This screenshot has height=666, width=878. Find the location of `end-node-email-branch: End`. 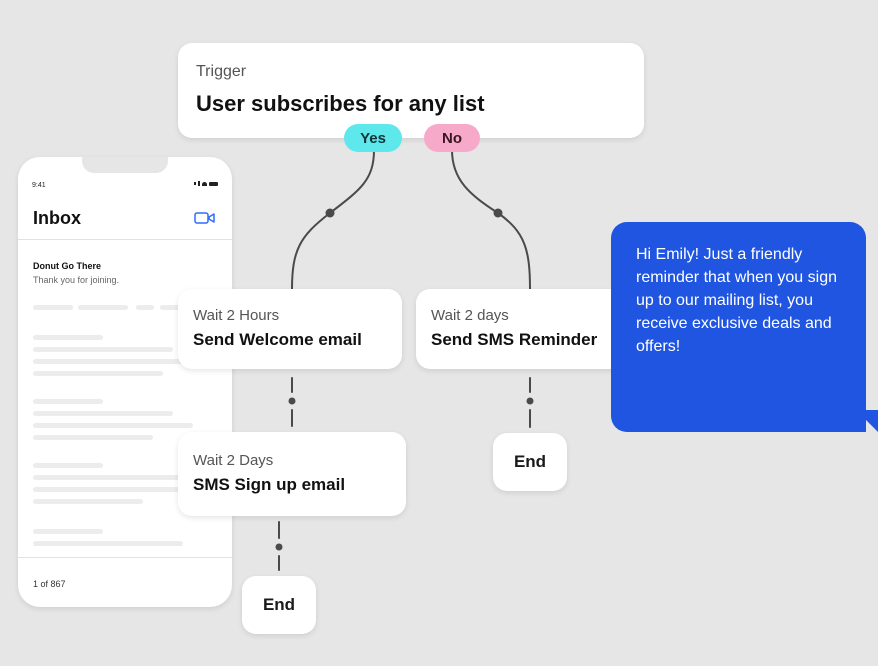

end-node-email-branch: End is located at coordinates (279, 605).